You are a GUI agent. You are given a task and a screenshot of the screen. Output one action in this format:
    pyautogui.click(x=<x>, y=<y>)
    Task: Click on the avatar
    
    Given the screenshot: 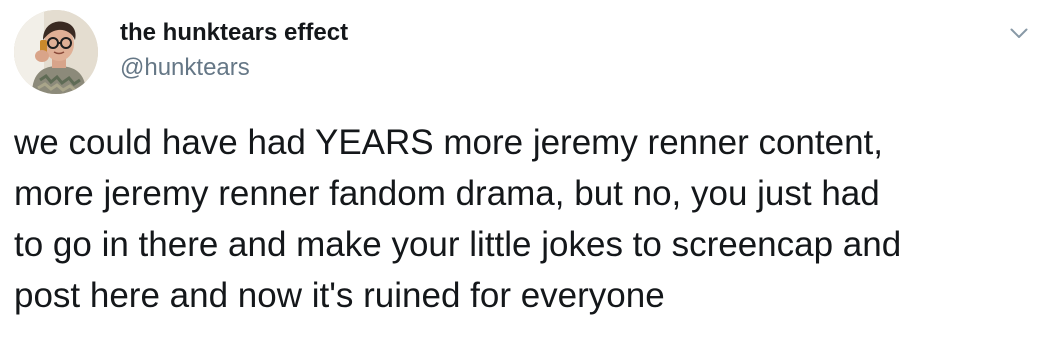 What is the action you would take?
    pyautogui.click(x=56, y=52)
    